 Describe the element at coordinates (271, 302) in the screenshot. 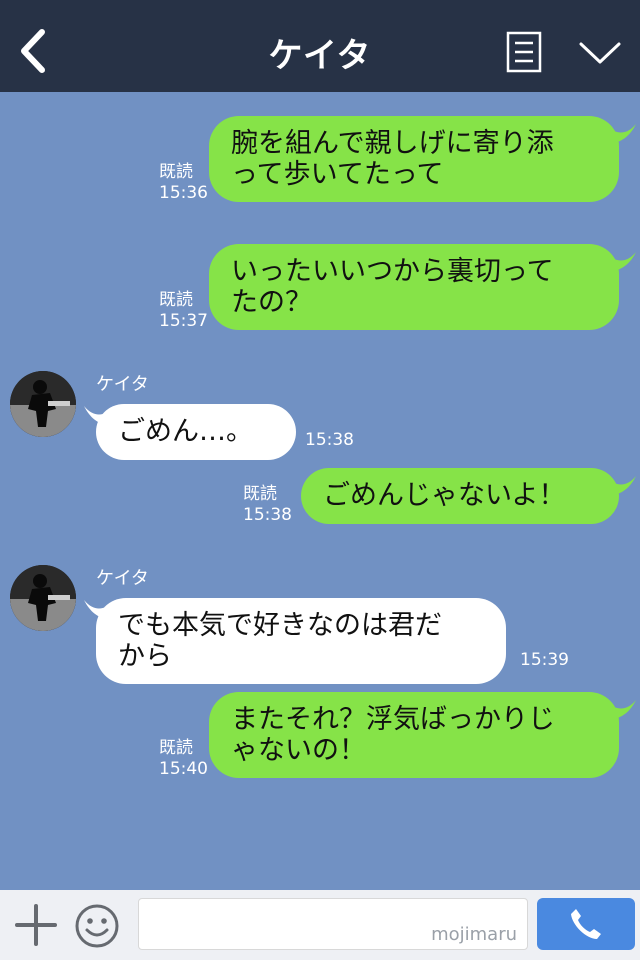

I see `message-line: たの？` at that location.